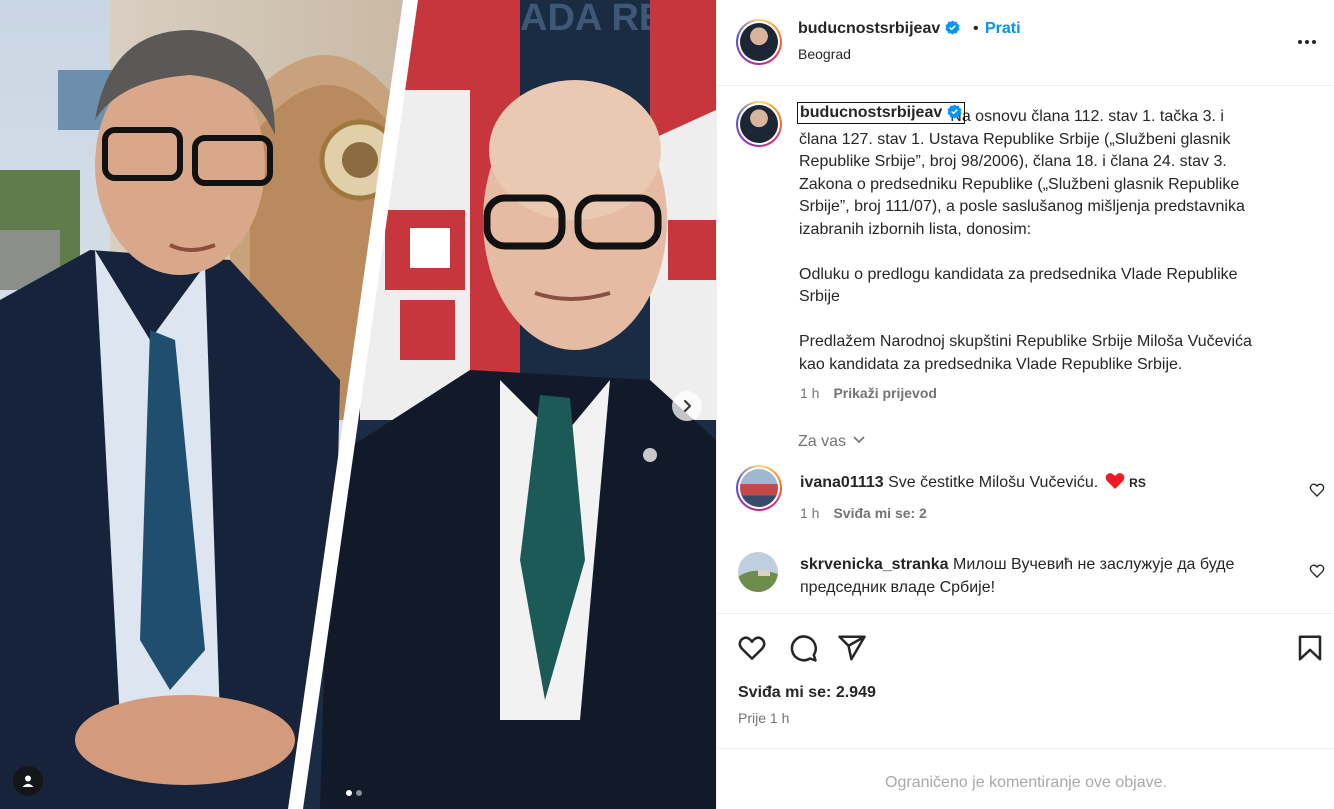 The image size is (1334, 809). I want to click on flag-emoji-text: RS, so click(1137, 483).